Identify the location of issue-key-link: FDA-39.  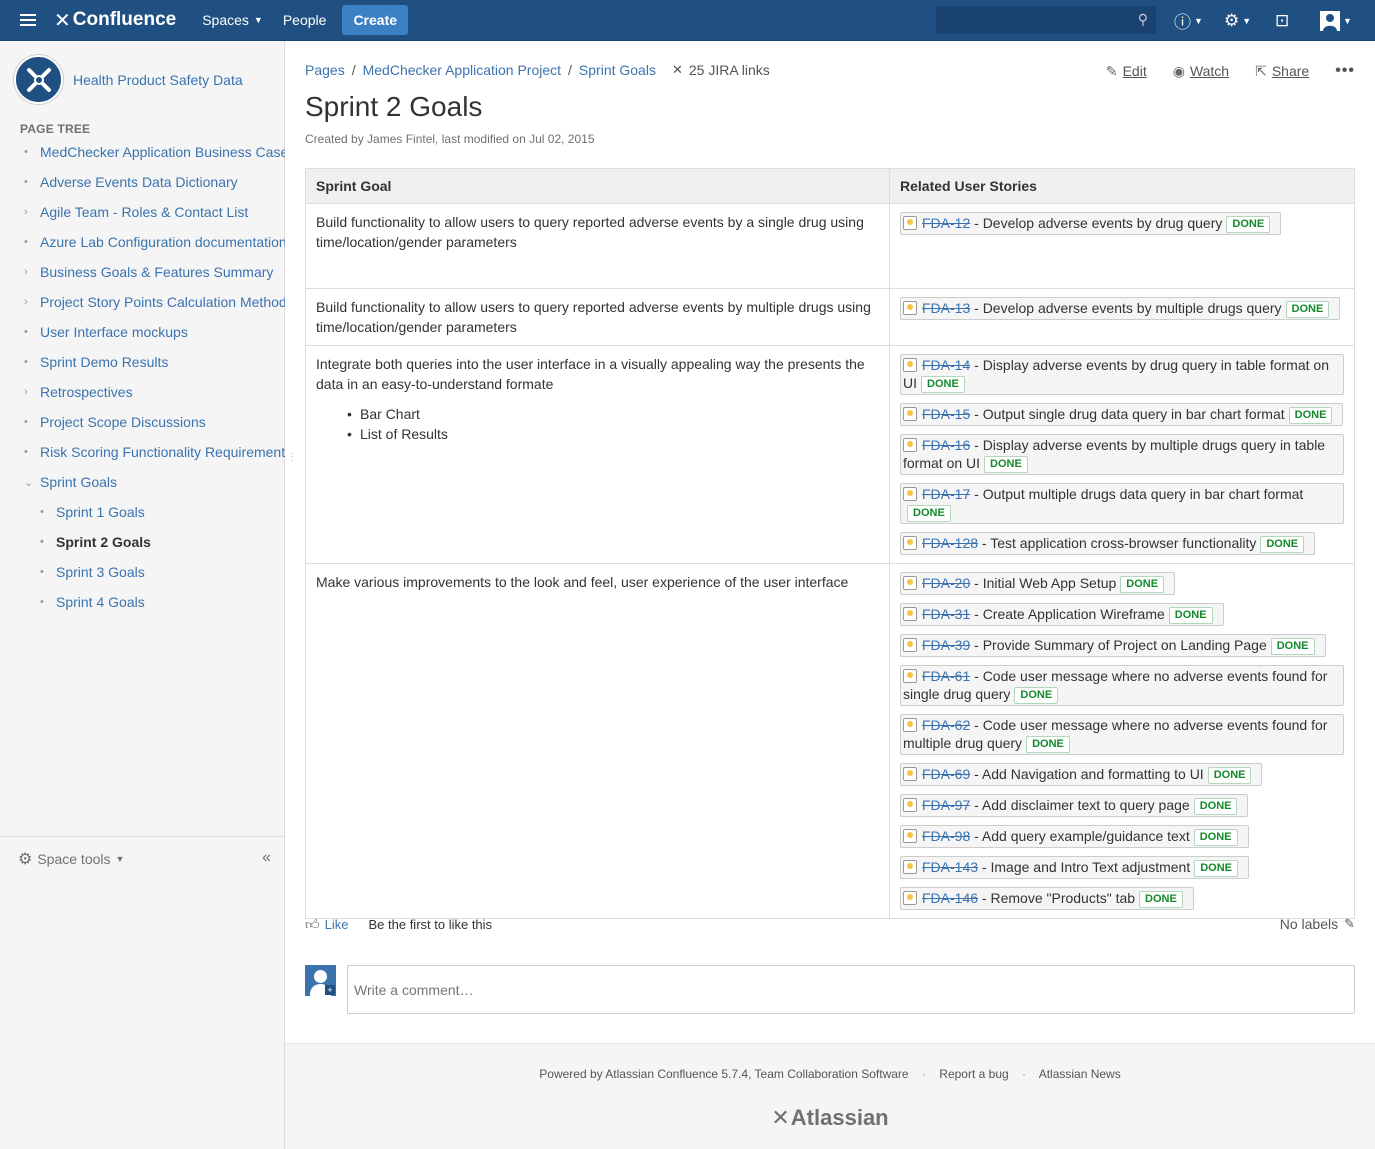
(946, 645).